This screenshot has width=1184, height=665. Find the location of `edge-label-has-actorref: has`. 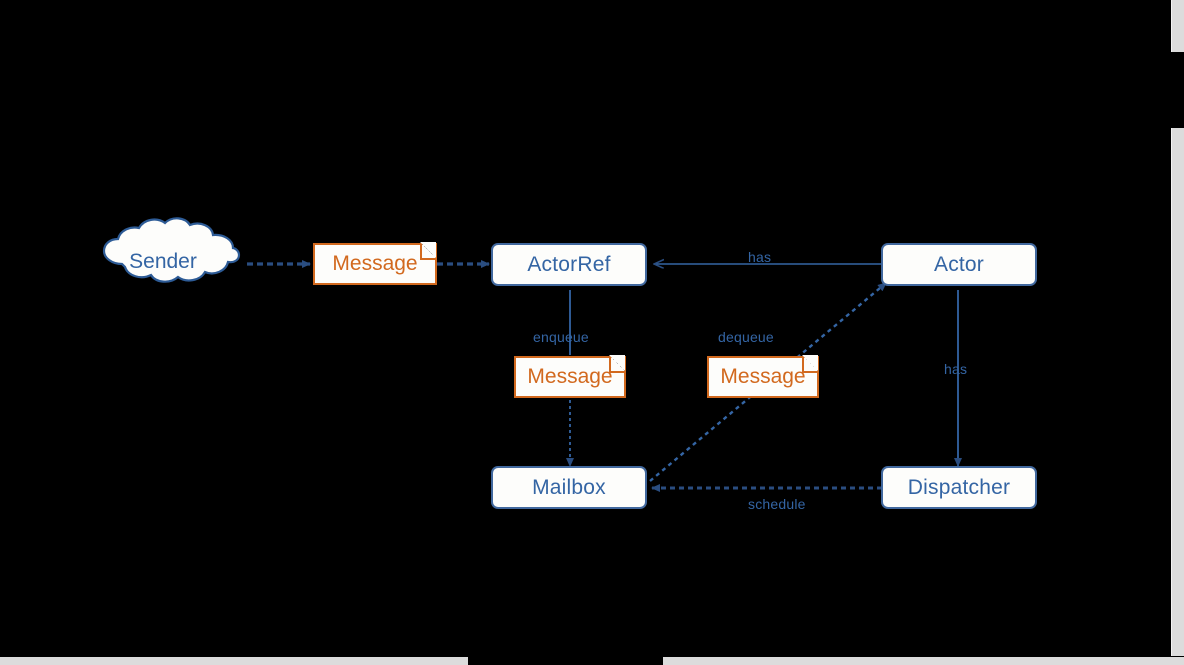

edge-label-has-actorref: has is located at coordinates (760, 257).